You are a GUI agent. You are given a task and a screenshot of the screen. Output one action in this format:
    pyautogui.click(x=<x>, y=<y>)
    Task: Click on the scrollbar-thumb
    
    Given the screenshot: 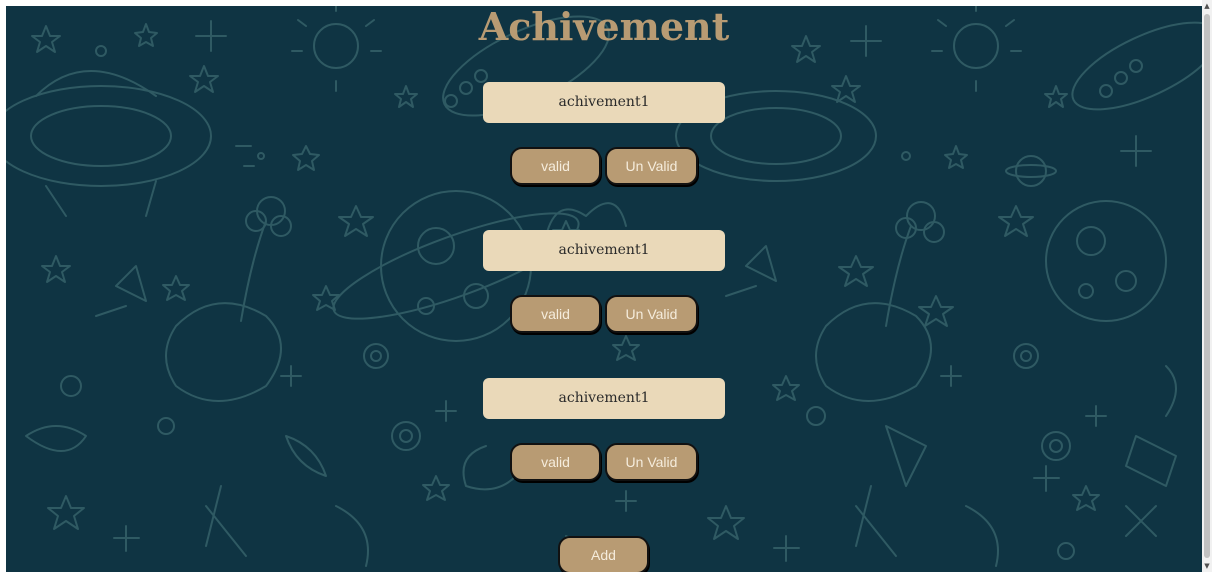 What is the action you would take?
    pyautogui.click(x=1207, y=286)
    